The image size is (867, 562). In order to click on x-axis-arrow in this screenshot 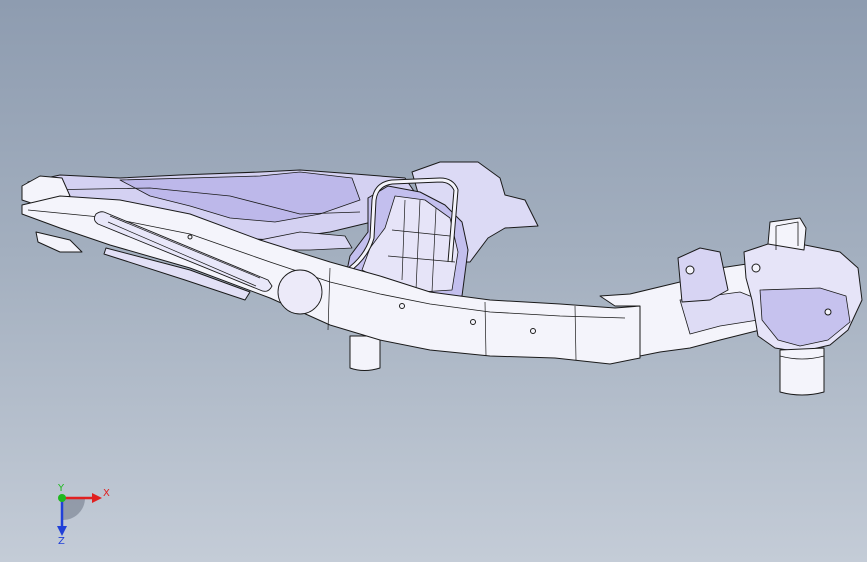, I will do `click(97, 498)`.